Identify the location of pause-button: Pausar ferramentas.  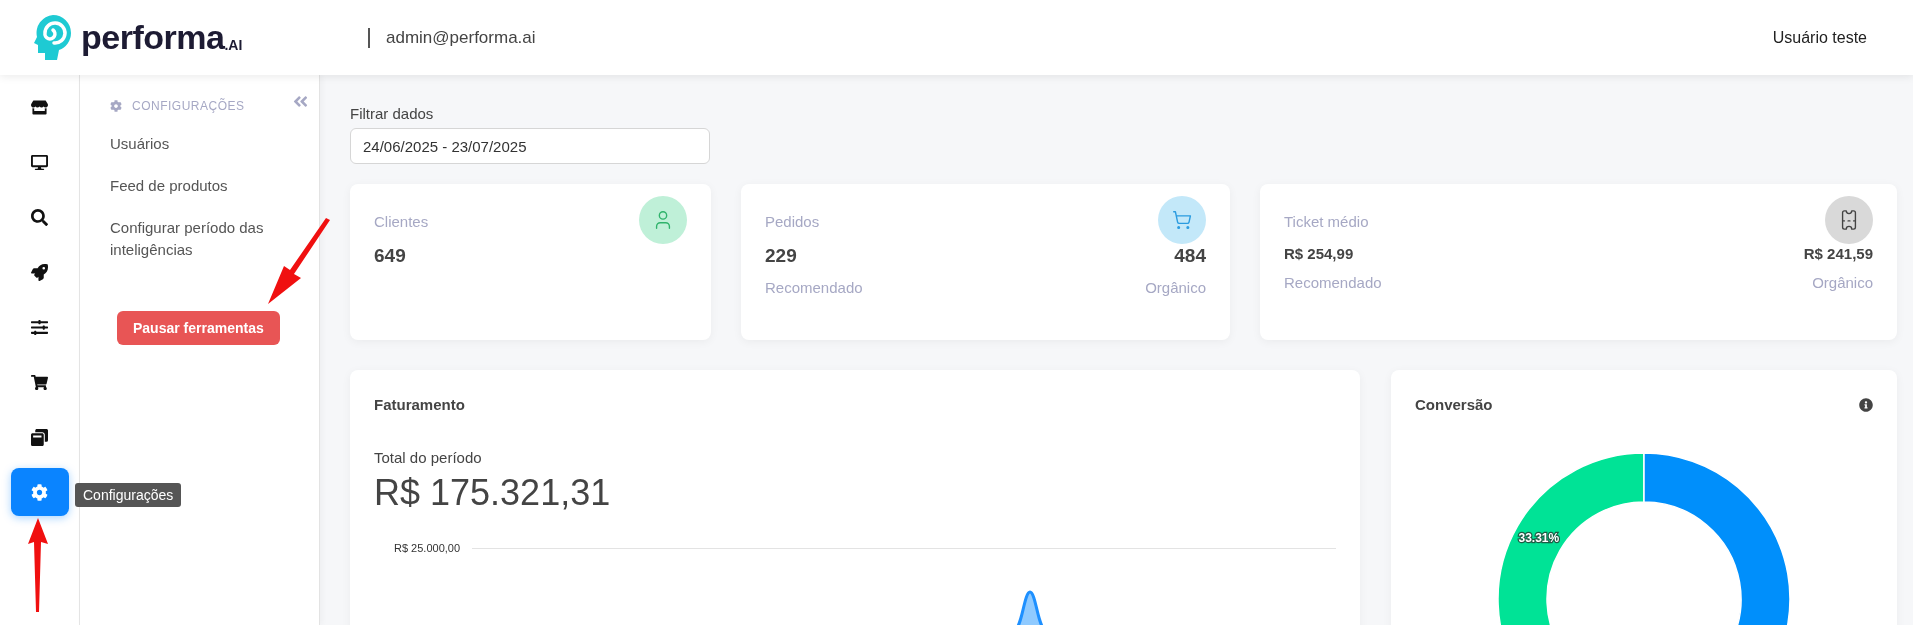
(198, 328).